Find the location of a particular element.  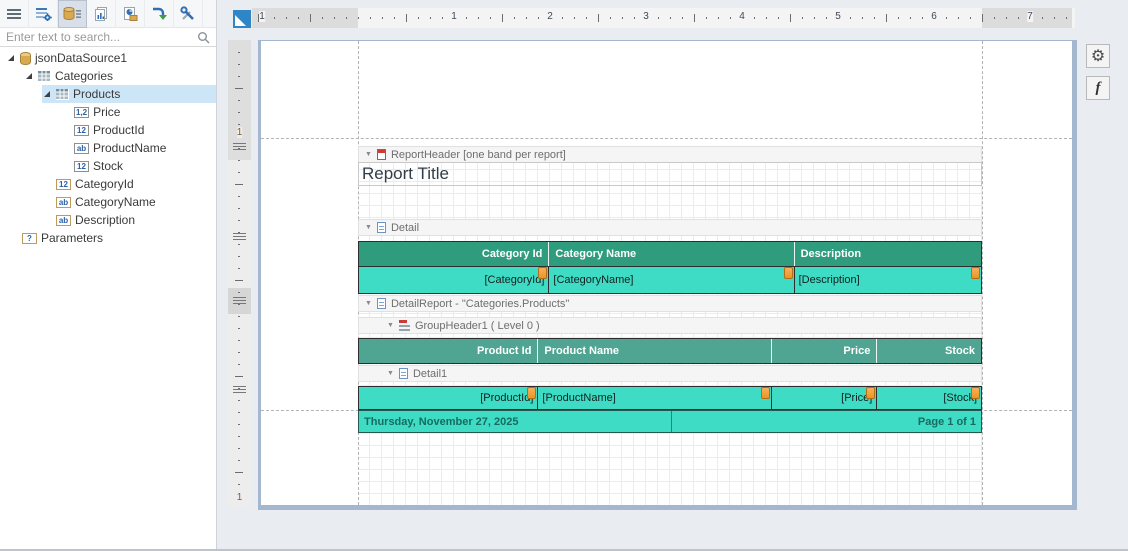

right-margin-line is located at coordinates (982, 273).